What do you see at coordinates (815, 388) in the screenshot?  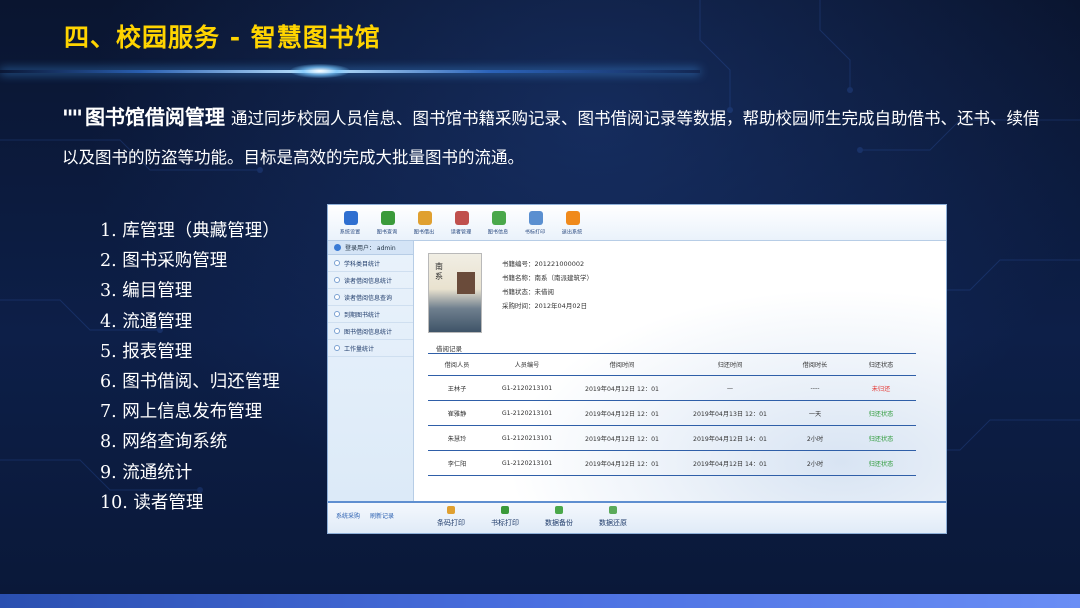 I see `cell-duration: ----` at bounding box center [815, 388].